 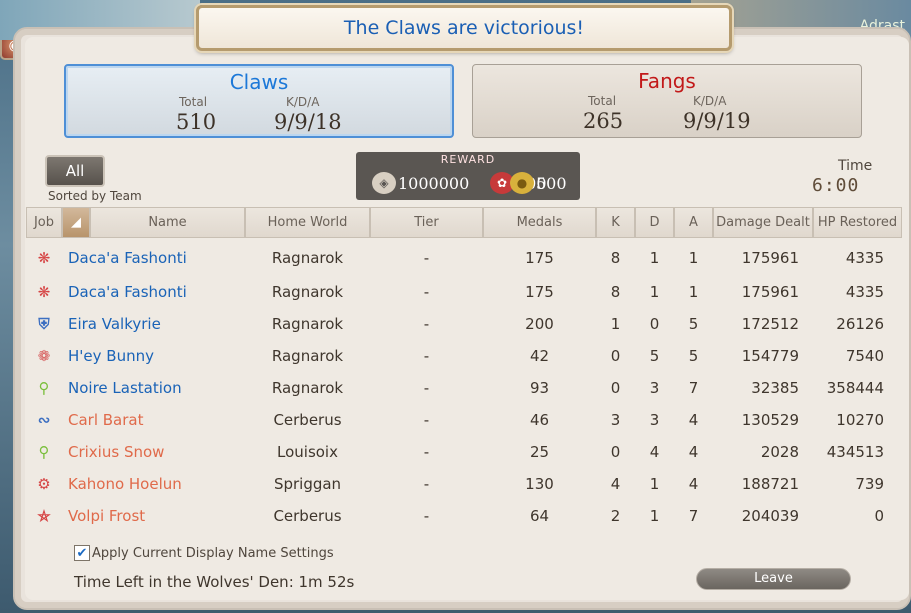 What do you see at coordinates (426, 222) in the screenshot?
I see `column-tier: Tier` at bounding box center [426, 222].